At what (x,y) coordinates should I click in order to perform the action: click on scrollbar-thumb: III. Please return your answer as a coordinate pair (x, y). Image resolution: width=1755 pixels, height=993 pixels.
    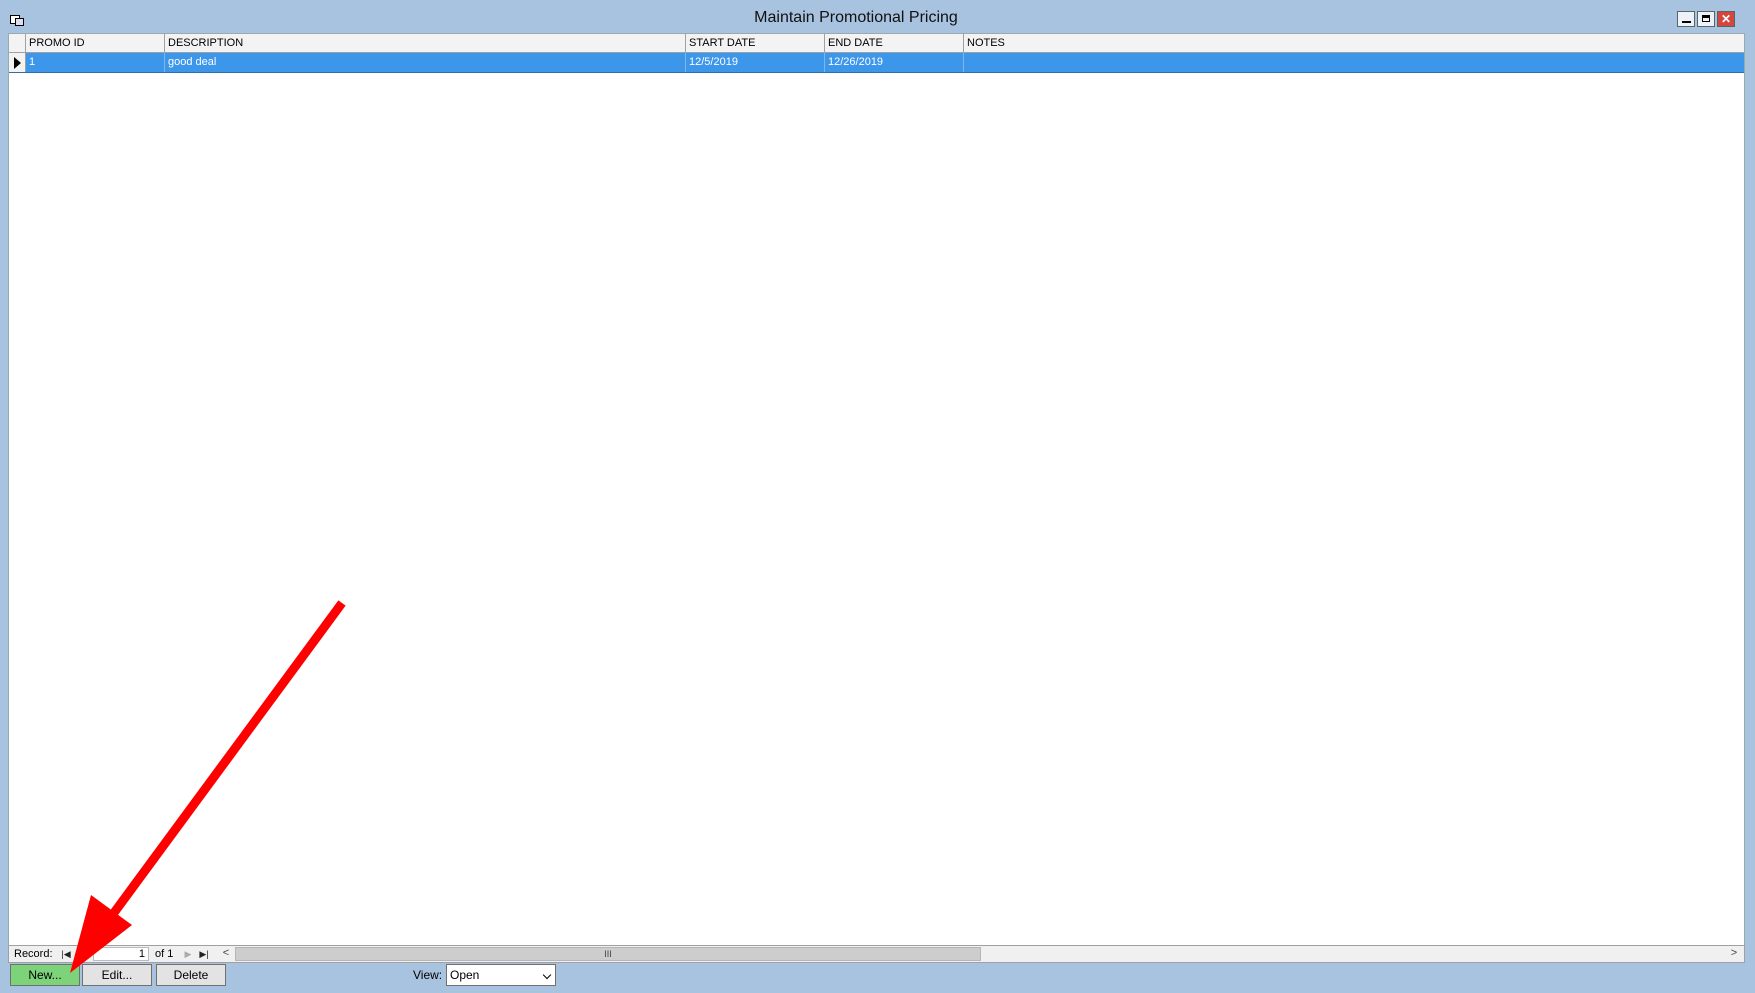
    Looking at the image, I should click on (608, 954).